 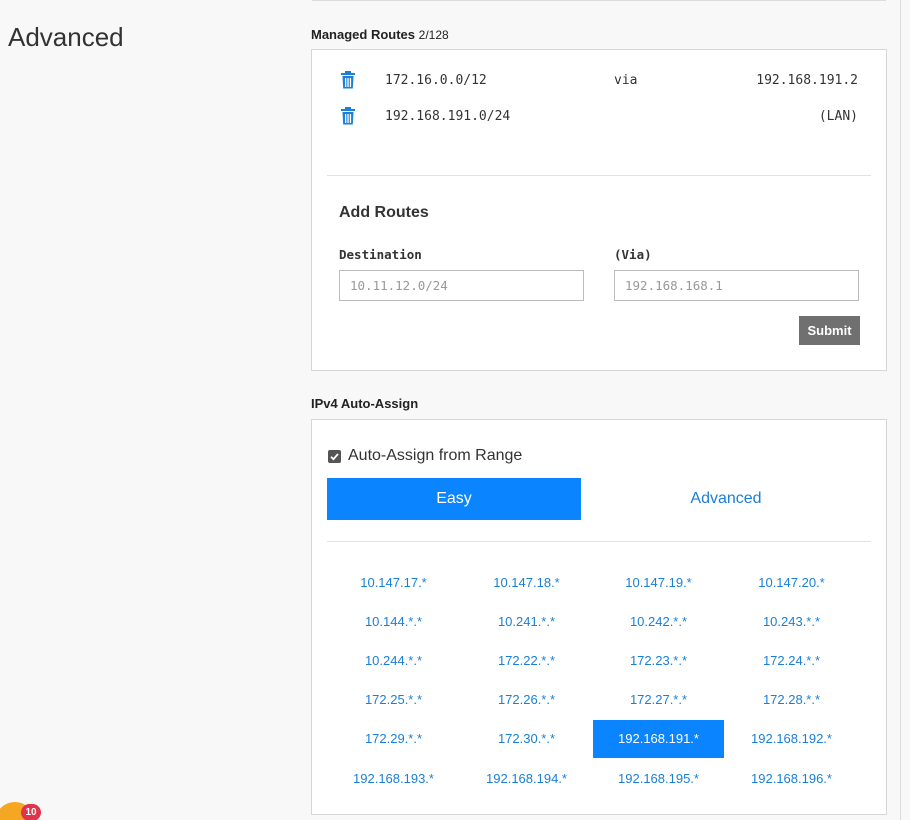 I want to click on route-destination: 192.168.191.0/24, so click(x=448, y=116).